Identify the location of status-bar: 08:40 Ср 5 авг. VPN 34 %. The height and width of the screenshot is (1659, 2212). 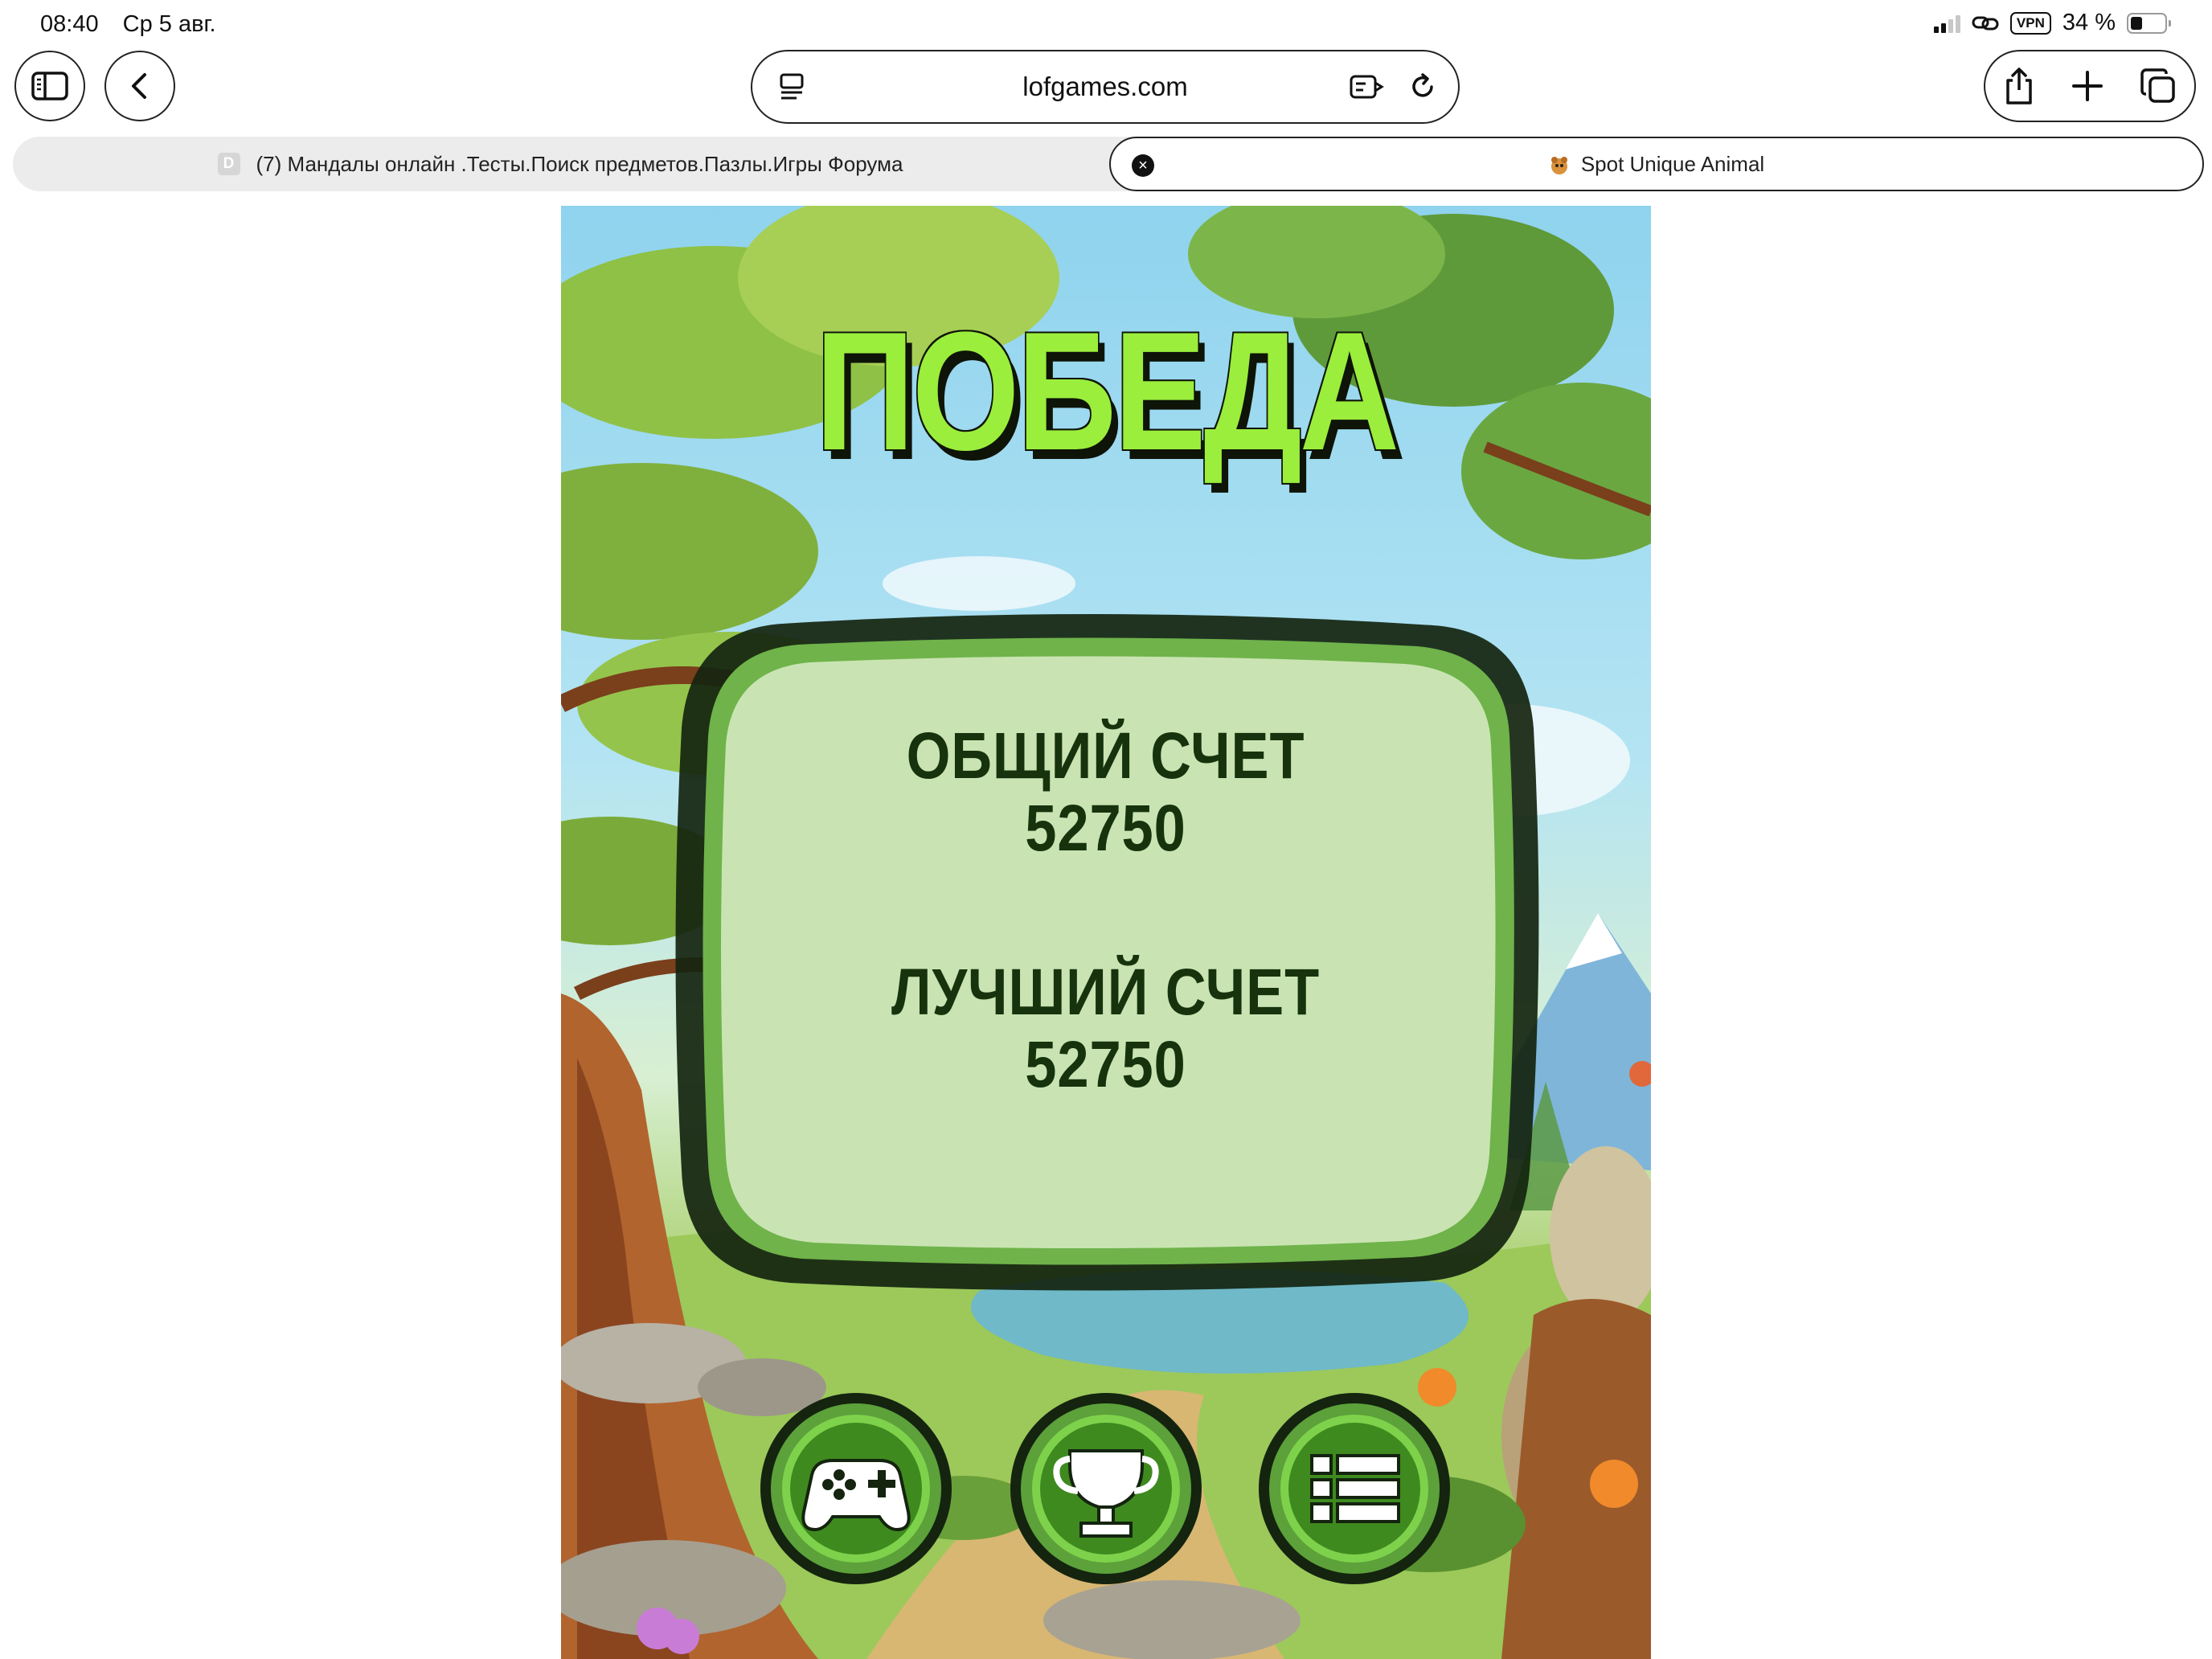
(1106, 25).